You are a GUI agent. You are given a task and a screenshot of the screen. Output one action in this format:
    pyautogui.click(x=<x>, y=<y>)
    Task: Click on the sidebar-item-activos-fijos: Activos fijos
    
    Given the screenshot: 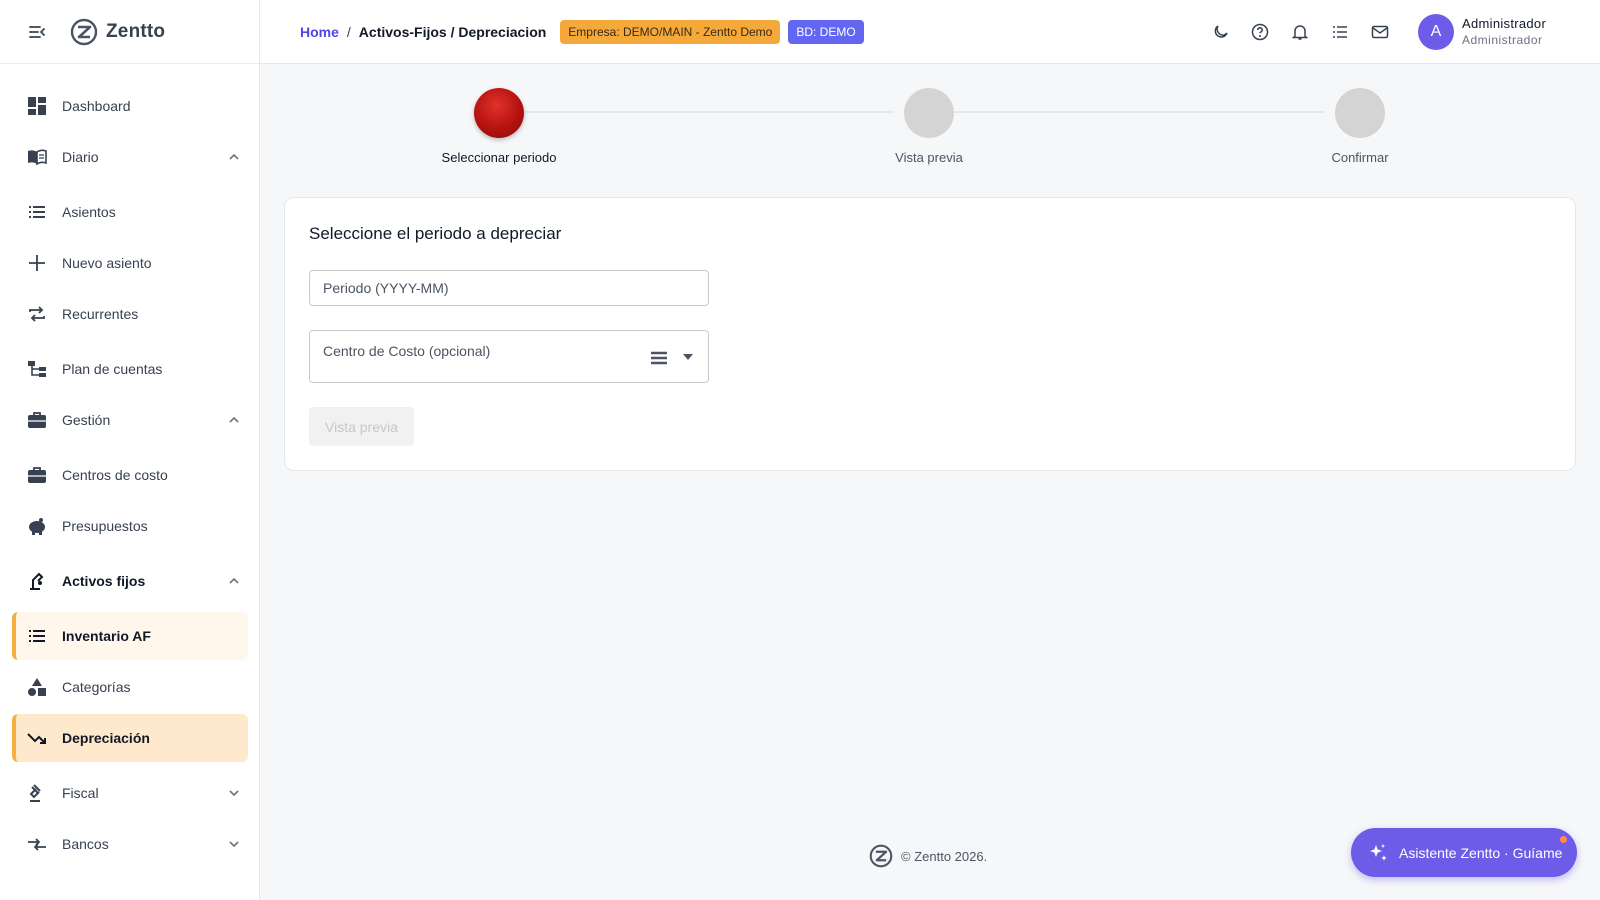 What is the action you would take?
    pyautogui.click(x=130, y=581)
    